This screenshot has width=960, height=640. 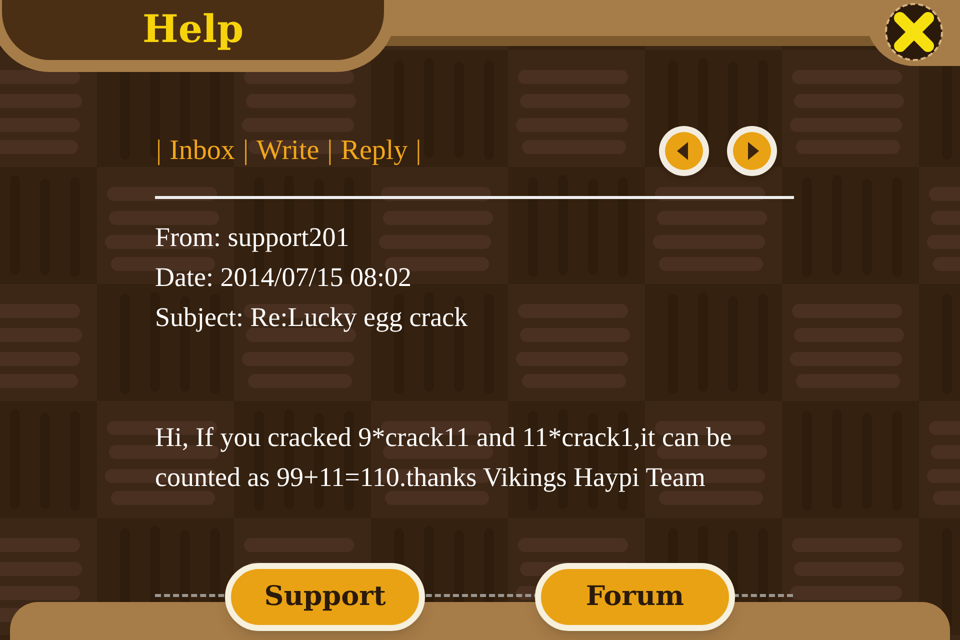 I want to click on nav-link: Inbox, so click(x=202, y=151).